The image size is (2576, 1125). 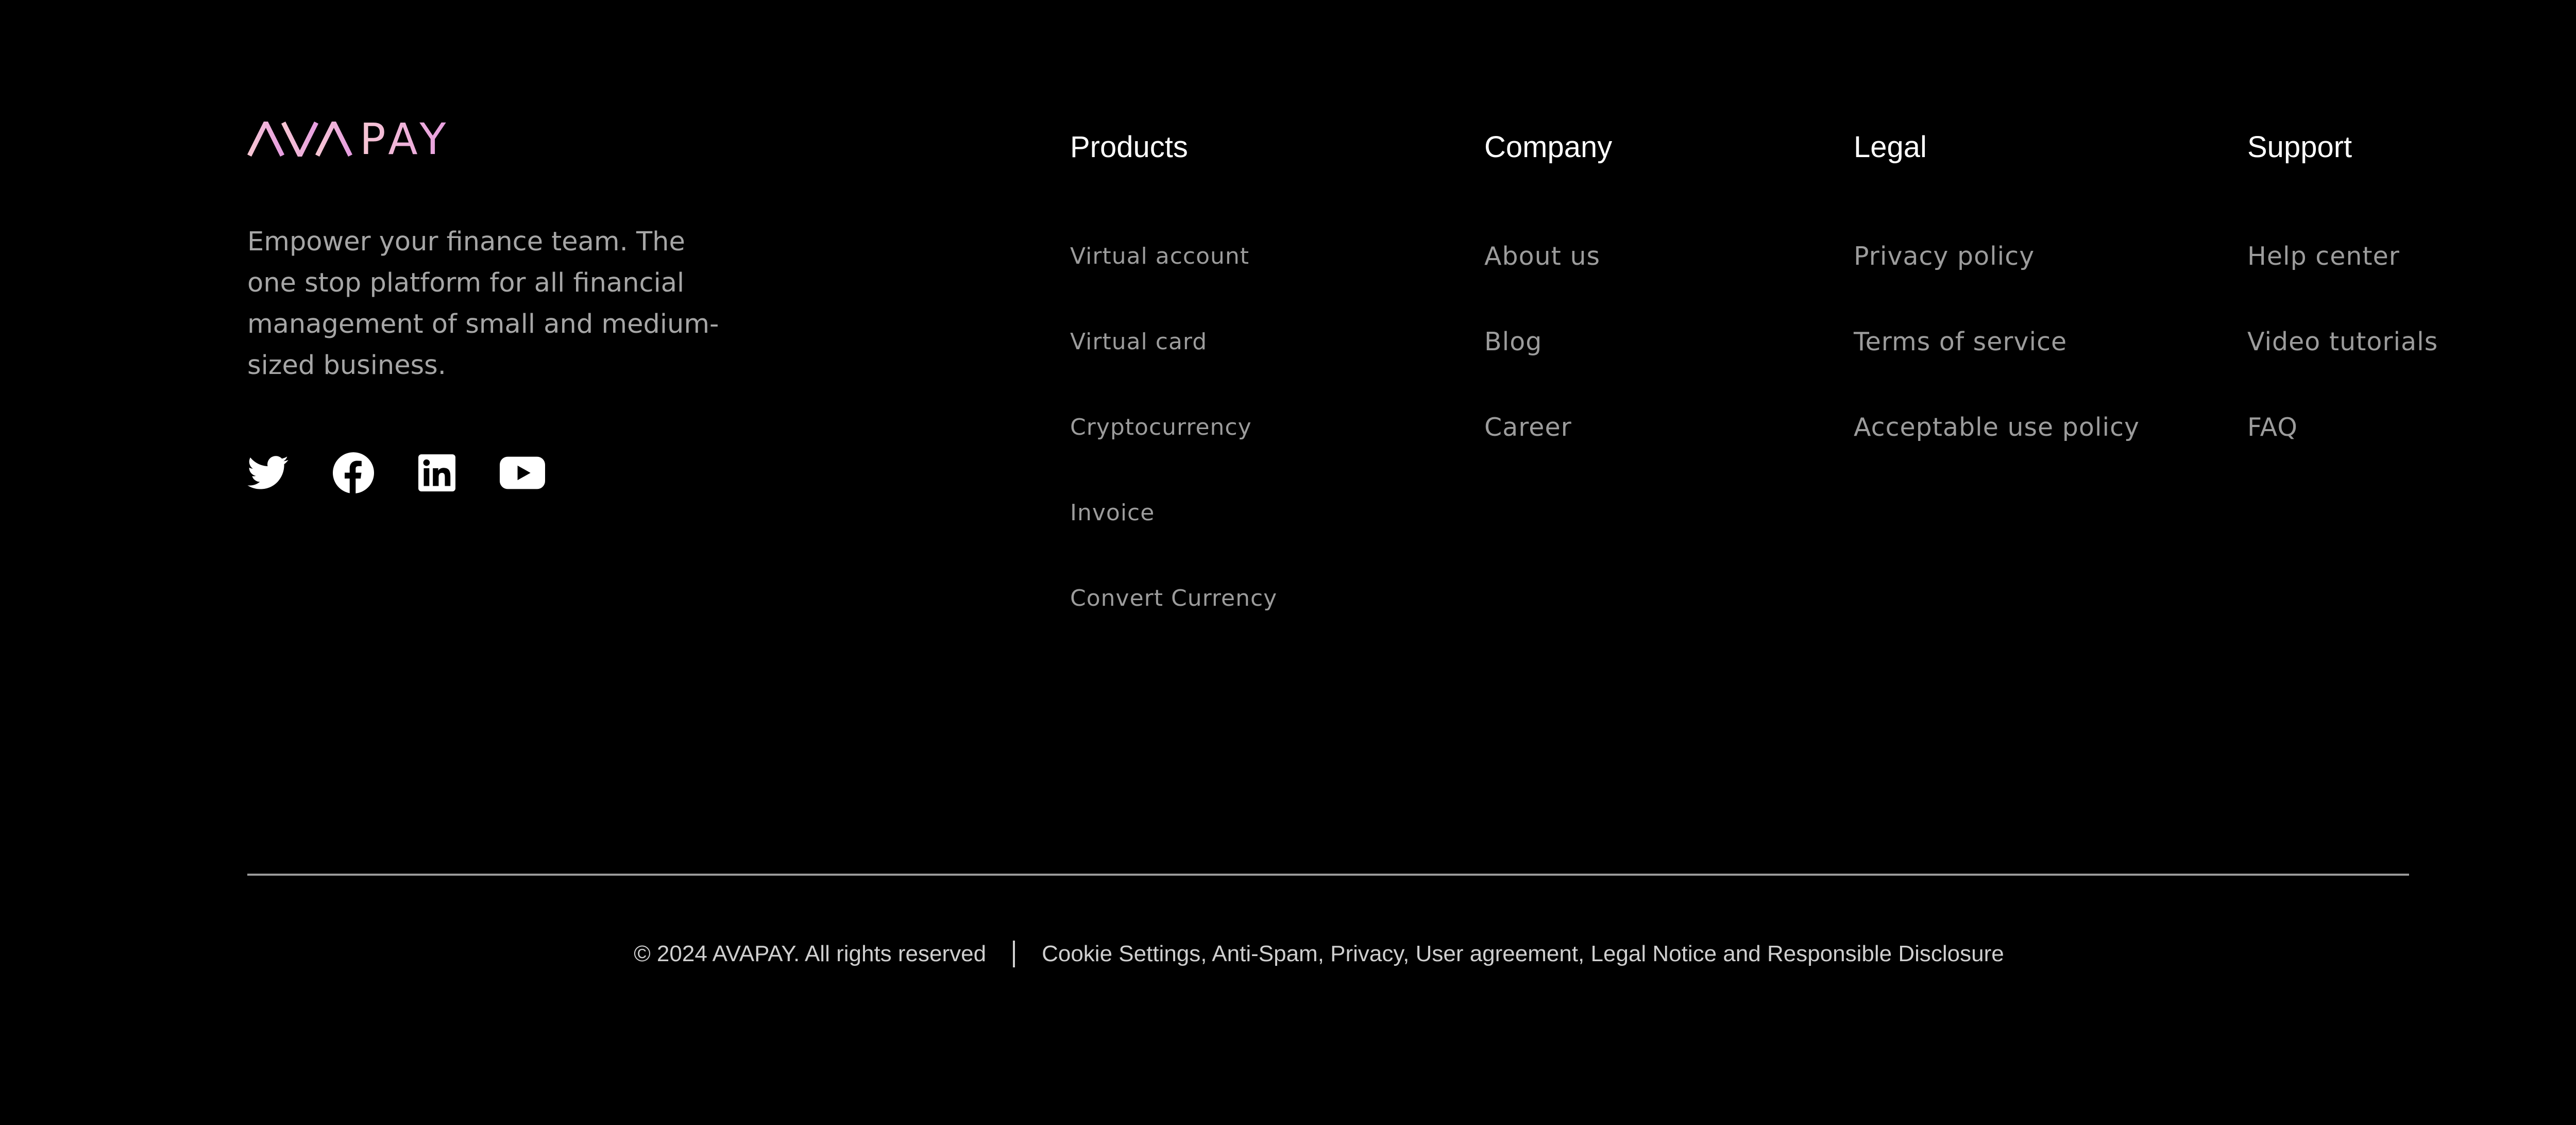 What do you see at coordinates (405, 139) in the screenshot?
I see `logo-text: PAY` at bounding box center [405, 139].